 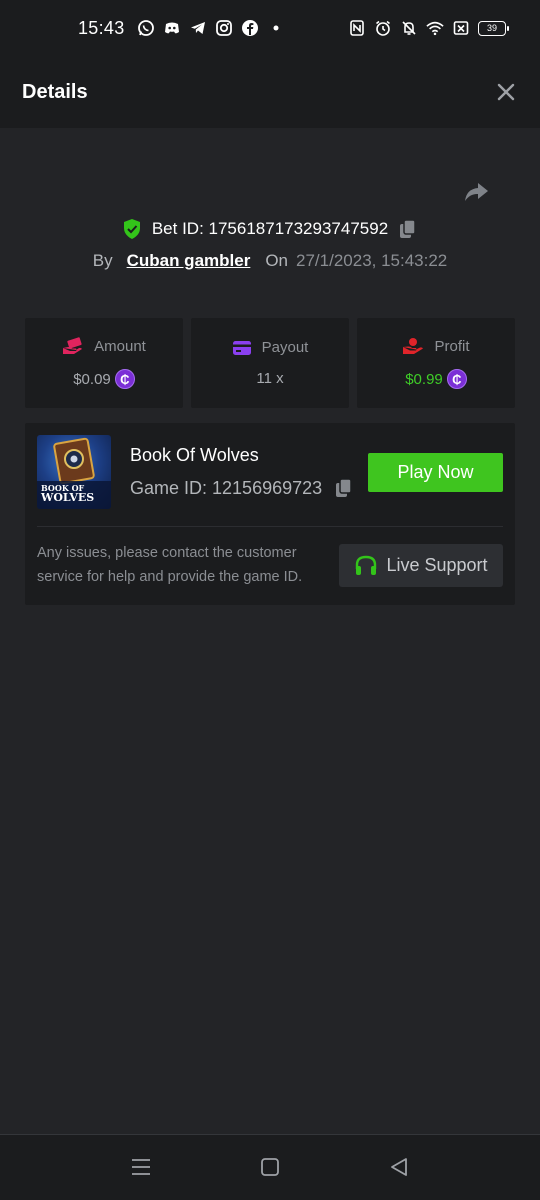 What do you see at coordinates (408, 229) in the screenshot?
I see `copy-bet-id-icon` at bounding box center [408, 229].